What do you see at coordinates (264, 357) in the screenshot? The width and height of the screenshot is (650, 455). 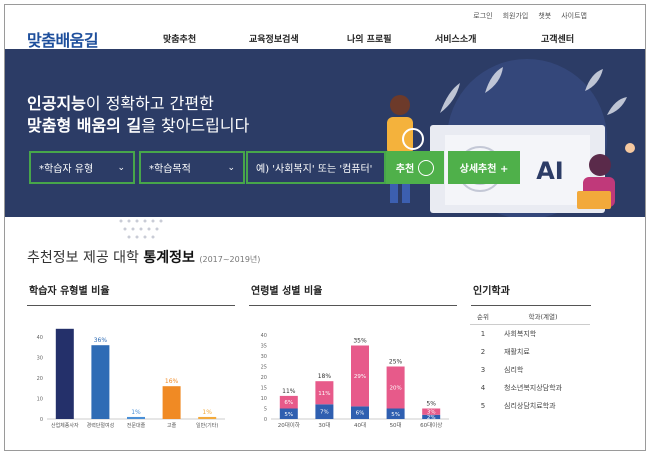 I see `y-tick-label: 30` at bounding box center [264, 357].